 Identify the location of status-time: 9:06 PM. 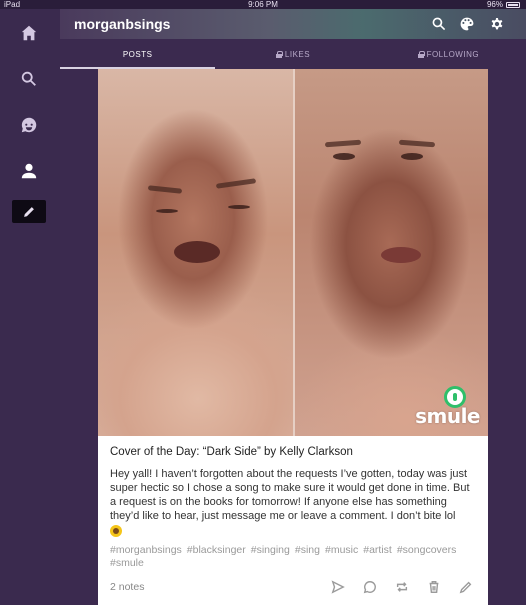
(263, 4).